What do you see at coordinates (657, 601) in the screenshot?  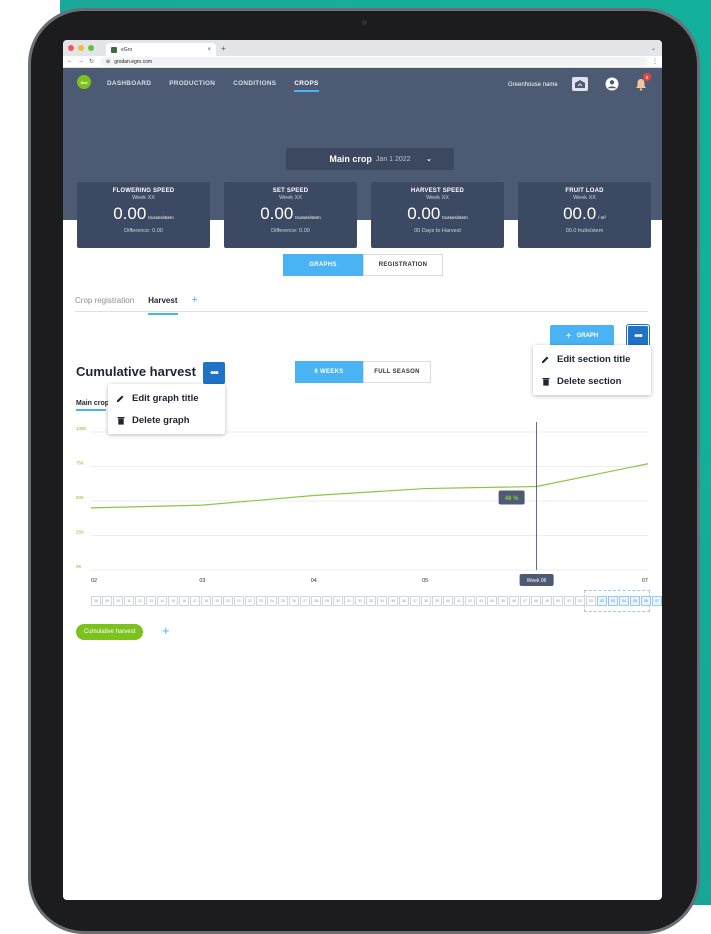 I see `week-cell: 07` at bounding box center [657, 601].